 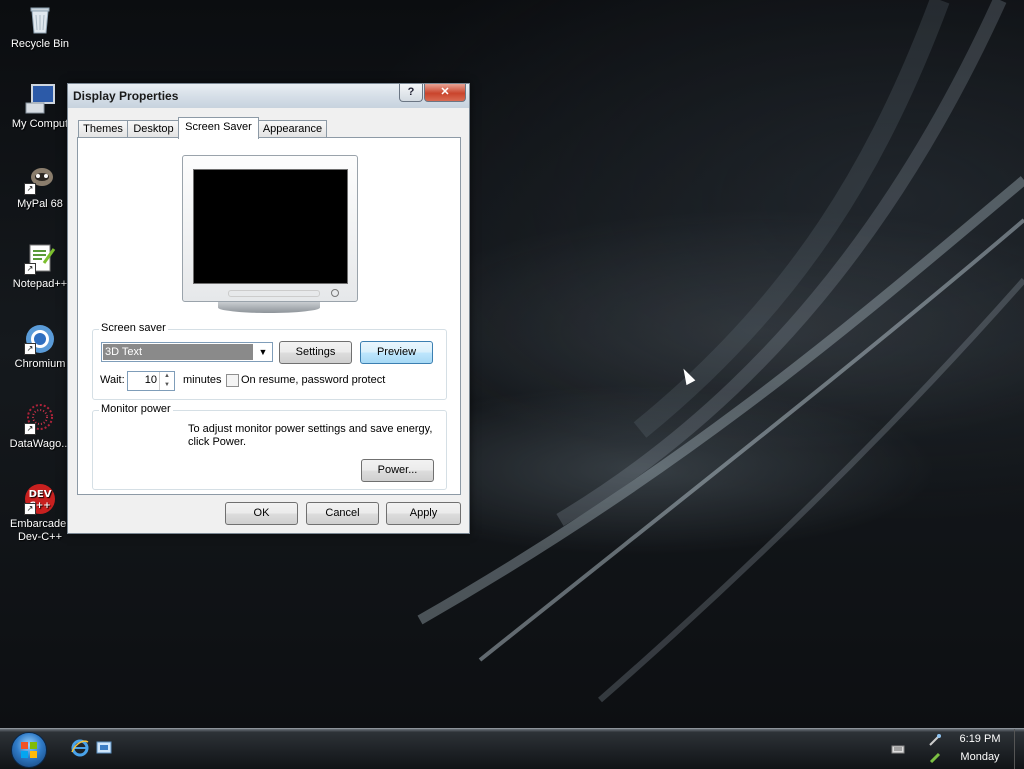 What do you see at coordinates (178, 352) in the screenshot?
I see `screen-saver-selected-value: 3D Text` at bounding box center [178, 352].